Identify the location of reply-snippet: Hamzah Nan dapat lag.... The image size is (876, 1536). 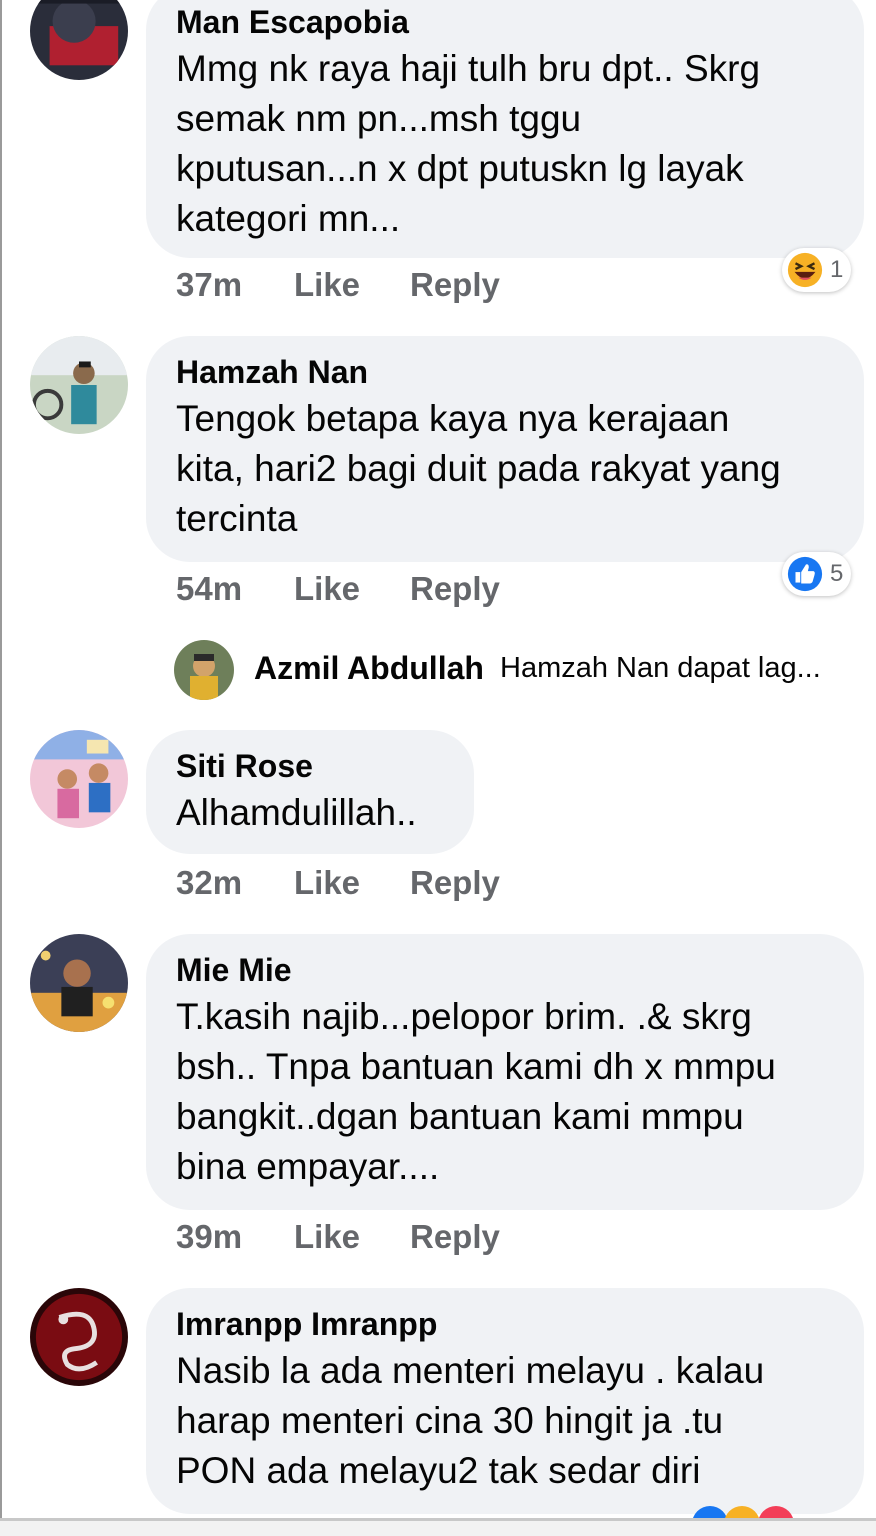
(660, 668).